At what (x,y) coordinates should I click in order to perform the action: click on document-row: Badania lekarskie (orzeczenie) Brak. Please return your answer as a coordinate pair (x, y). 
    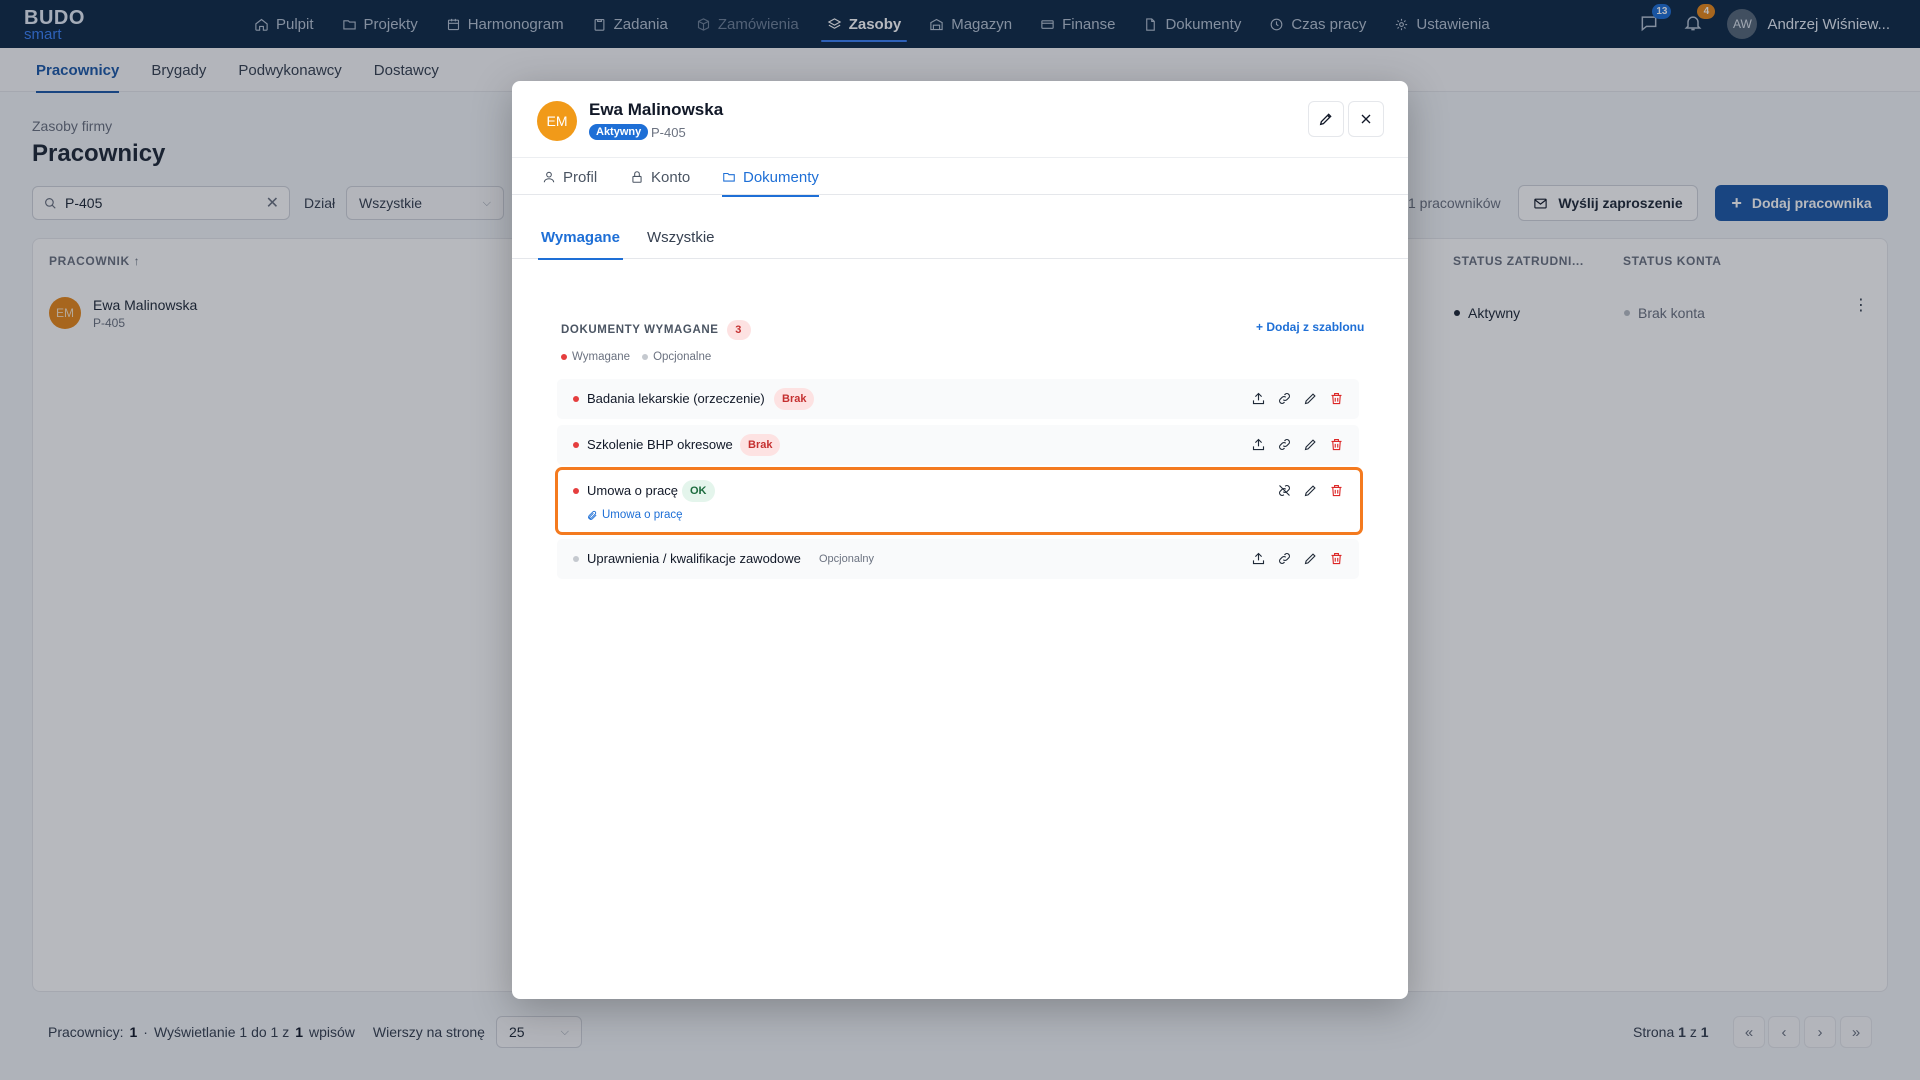
    Looking at the image, I should click on (958, 399).